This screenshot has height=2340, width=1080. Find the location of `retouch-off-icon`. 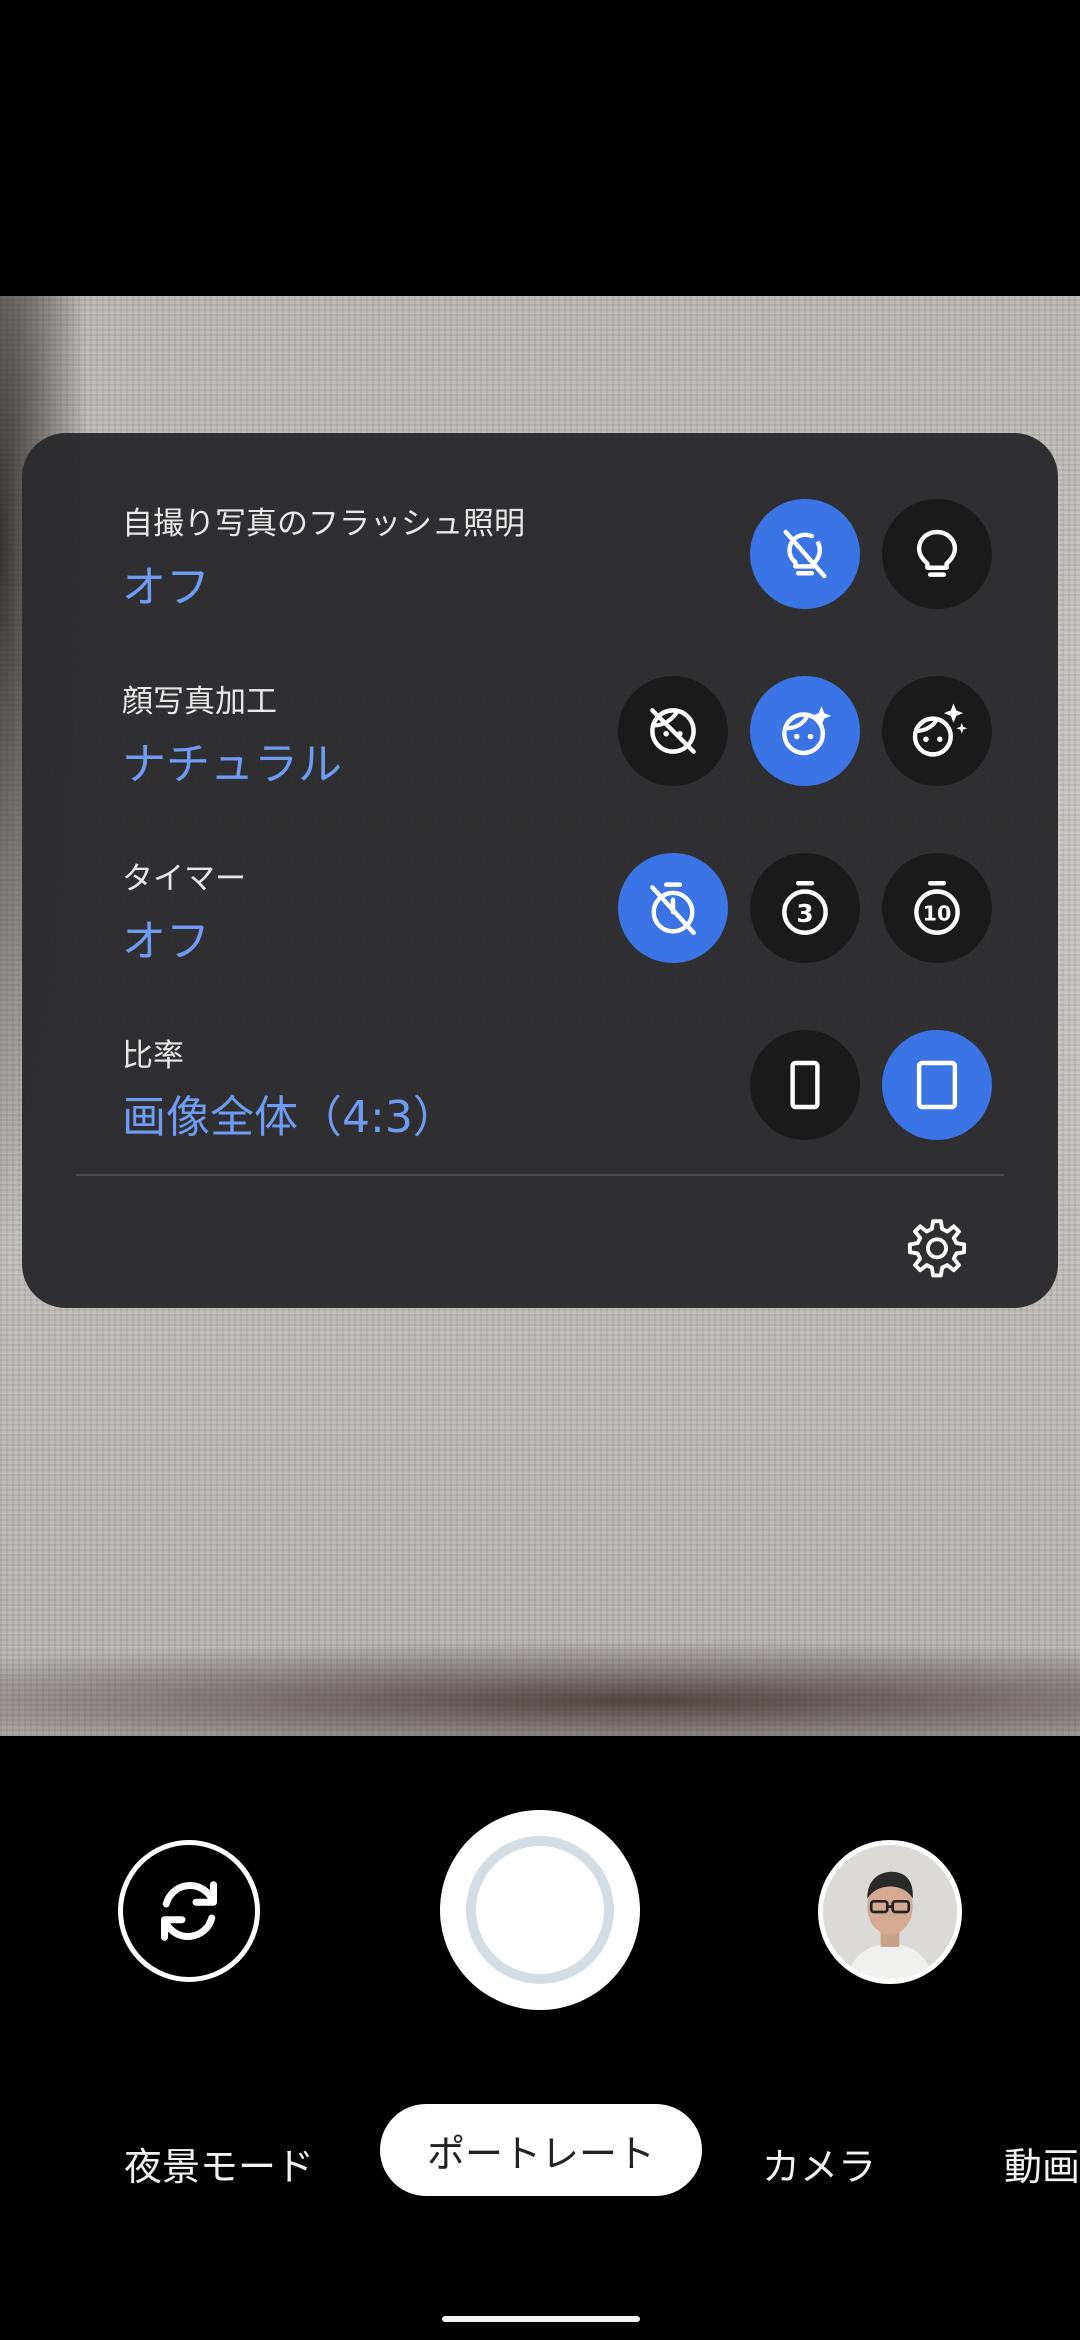

retouch-off-icon is located at coordinates (673, 731).